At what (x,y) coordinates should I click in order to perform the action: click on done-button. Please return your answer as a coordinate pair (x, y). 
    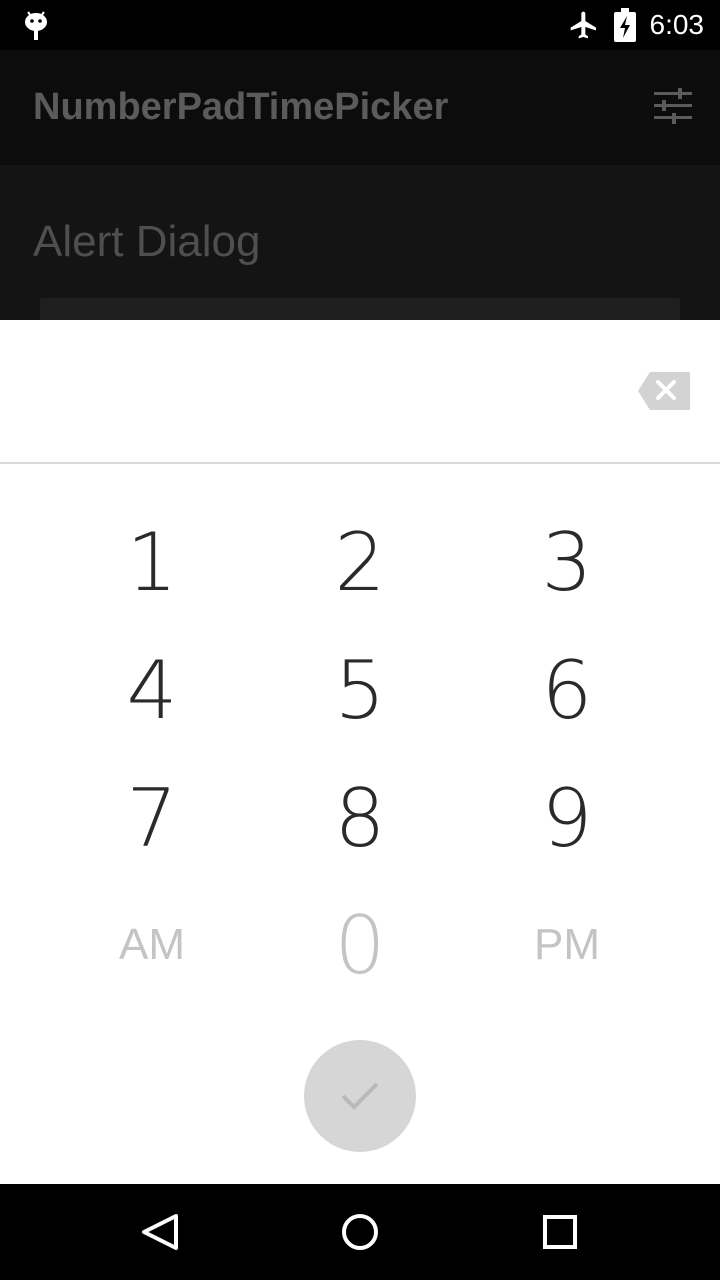
    Looking at the image, I should click on (360, 1096).